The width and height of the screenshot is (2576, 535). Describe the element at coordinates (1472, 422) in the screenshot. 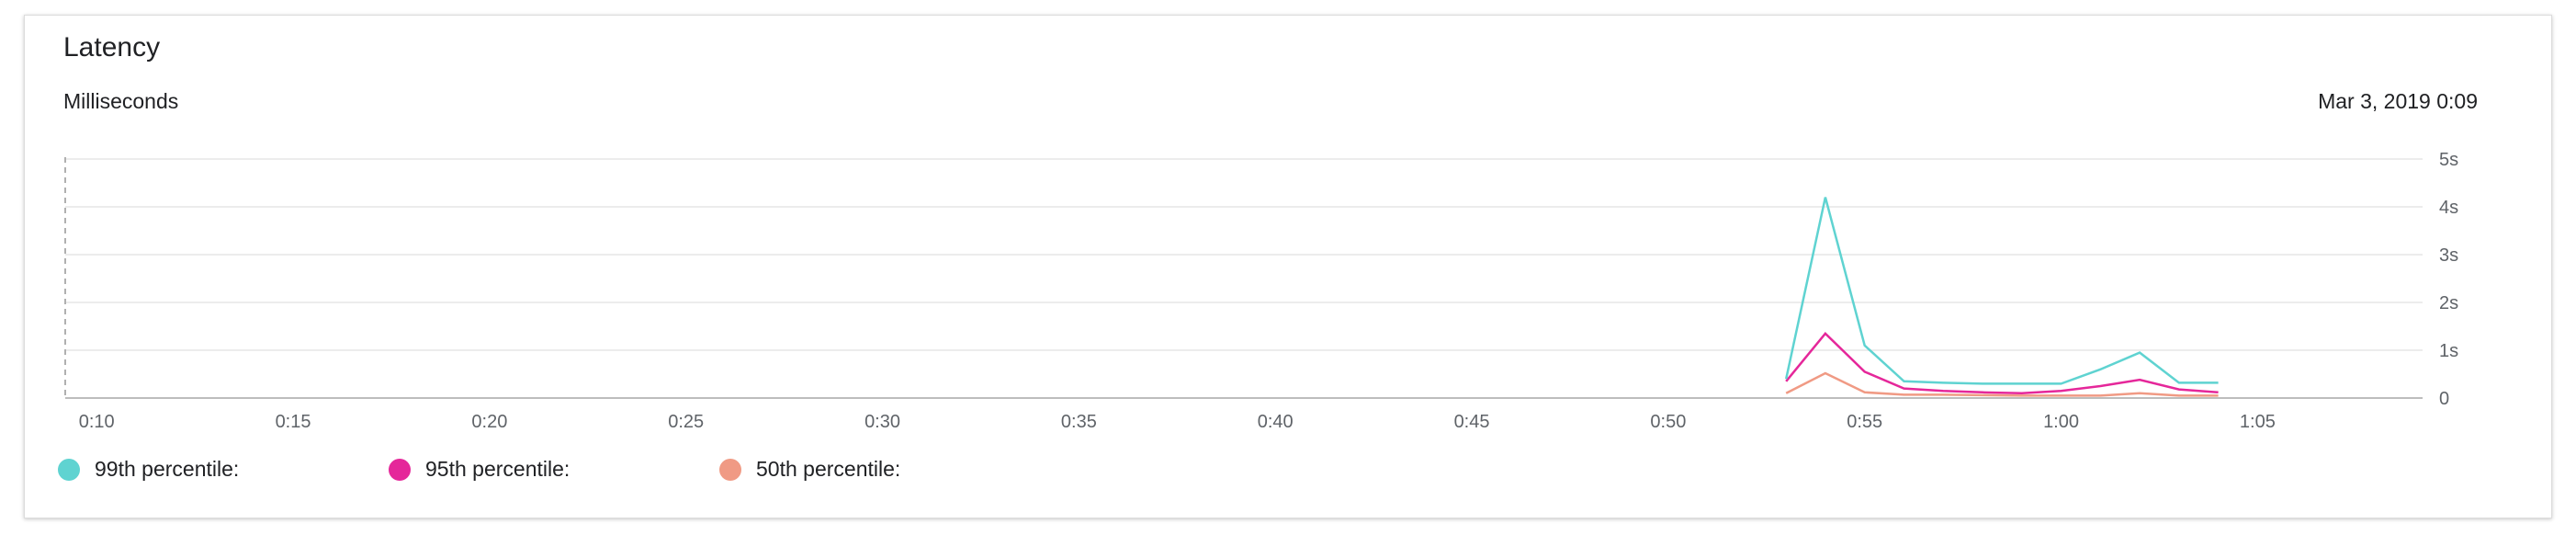

I see `x-tick-label: 0:45` at that location.